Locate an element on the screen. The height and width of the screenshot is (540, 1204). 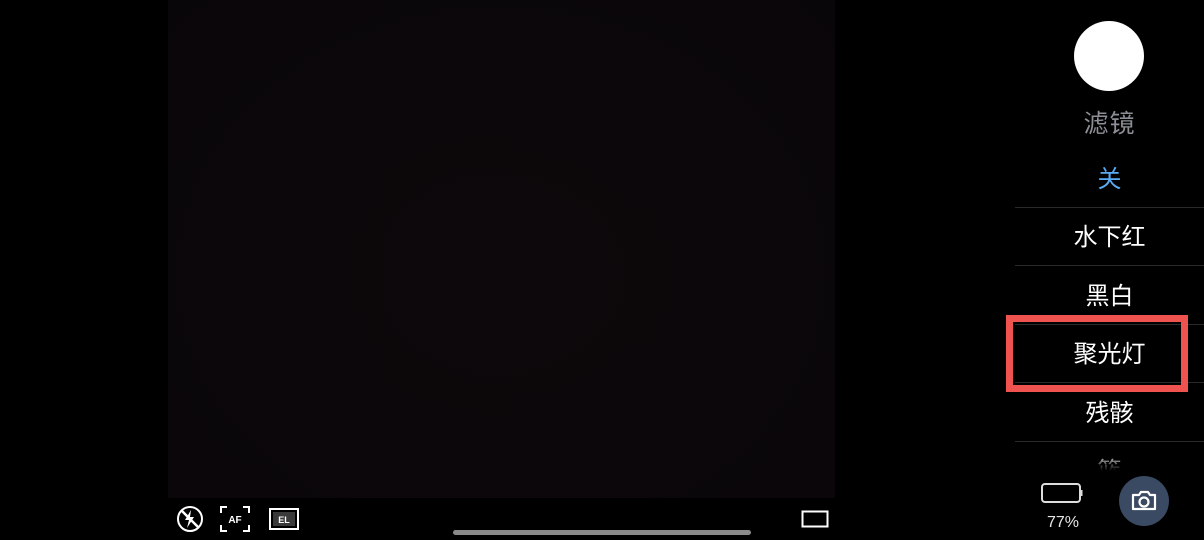
filter-item-label: 黑白 is located at coordinates (1109, 296).